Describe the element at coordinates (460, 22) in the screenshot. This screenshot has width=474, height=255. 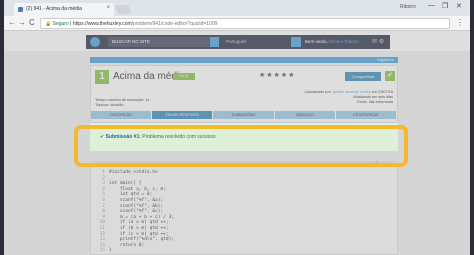
I see `browser-menu-icon: ⋮` at that location.